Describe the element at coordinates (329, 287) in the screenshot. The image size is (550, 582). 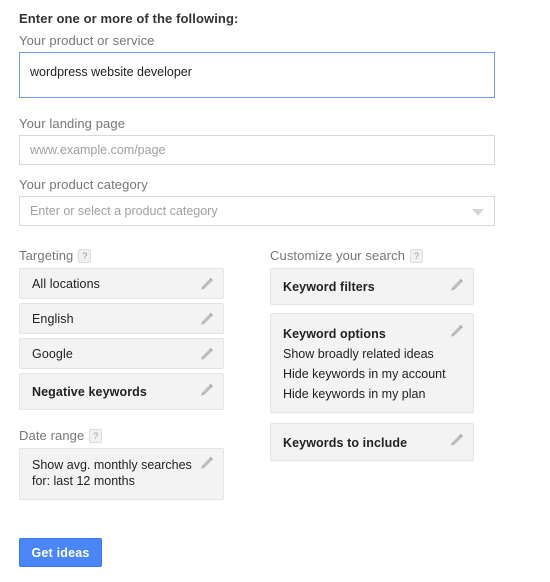
I see `customize-card-title: Keyword filters` at that location.